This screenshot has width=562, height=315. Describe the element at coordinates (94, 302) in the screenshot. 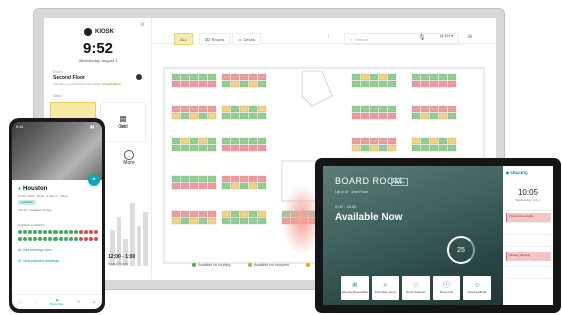

I see `nav-item-profile: ●` at that location.